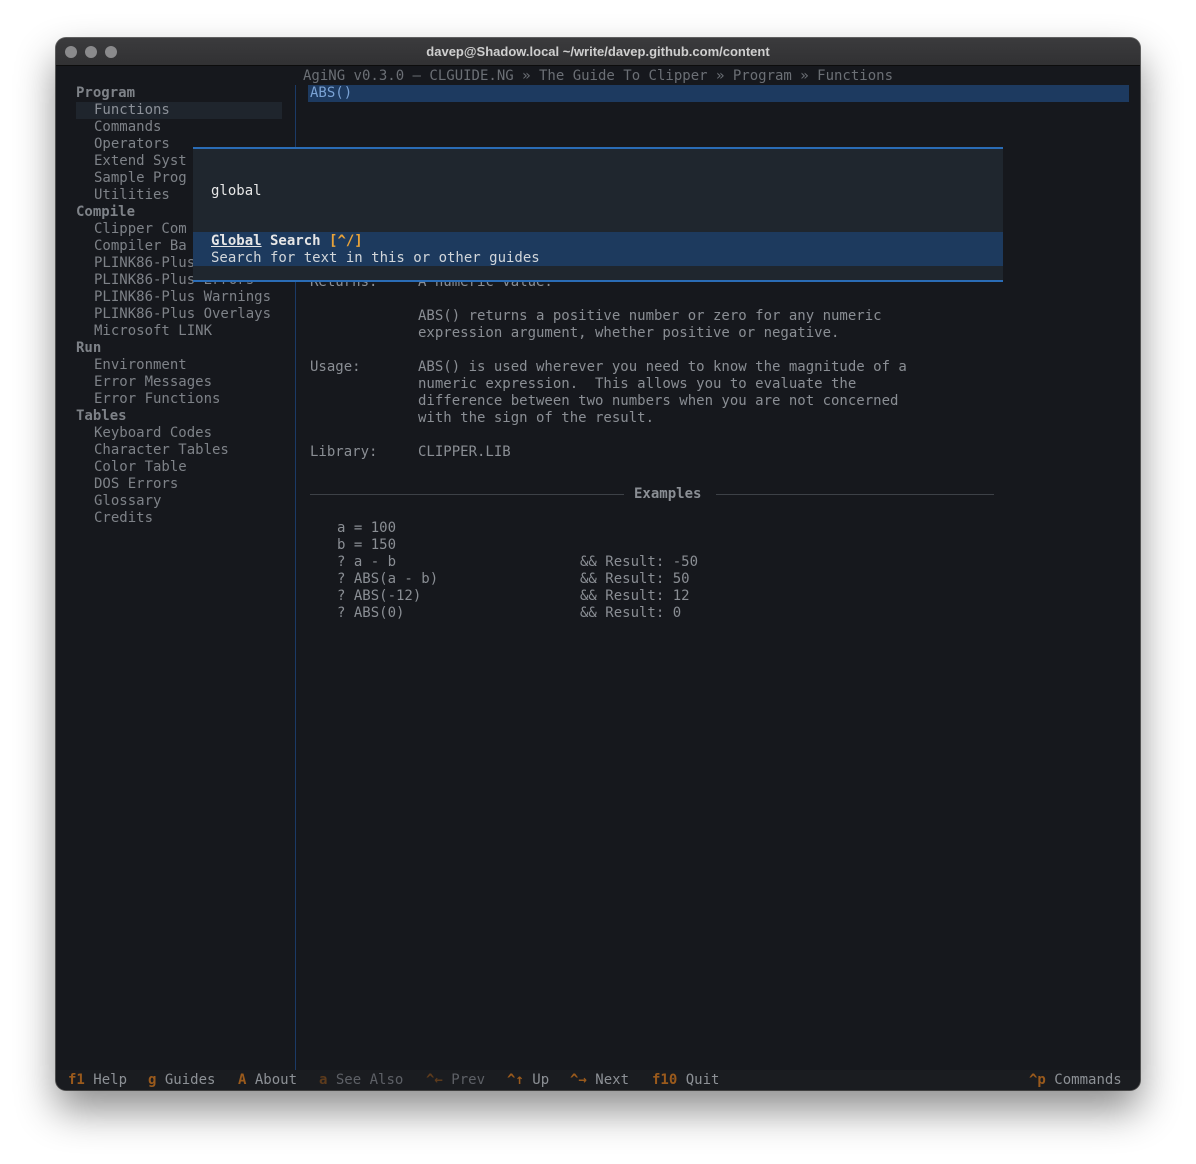  I want to click on key-label: ^↑, so click(515, 1080).